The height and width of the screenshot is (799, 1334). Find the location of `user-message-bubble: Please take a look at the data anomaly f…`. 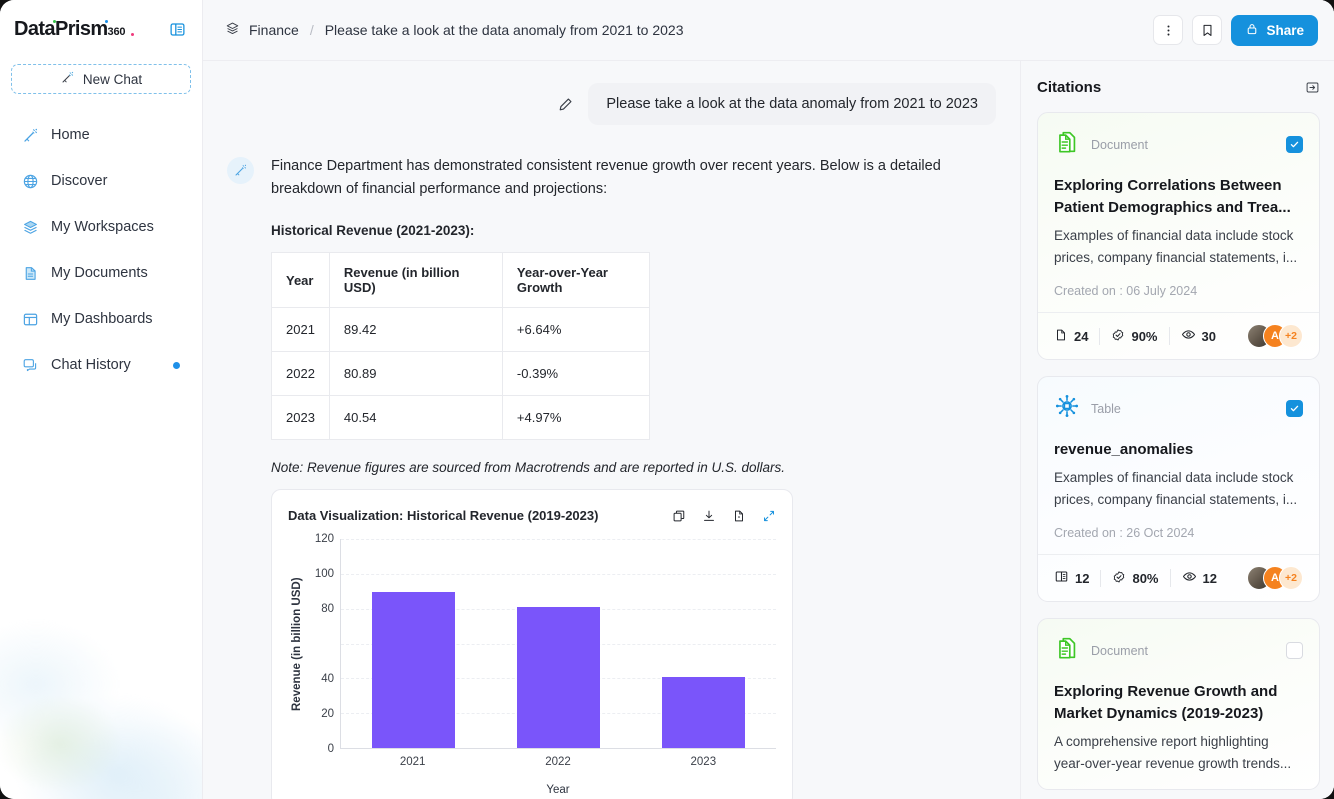

user-message-bubble: Please take a look at the data anomaly f… is located at coordinates (792, 104).